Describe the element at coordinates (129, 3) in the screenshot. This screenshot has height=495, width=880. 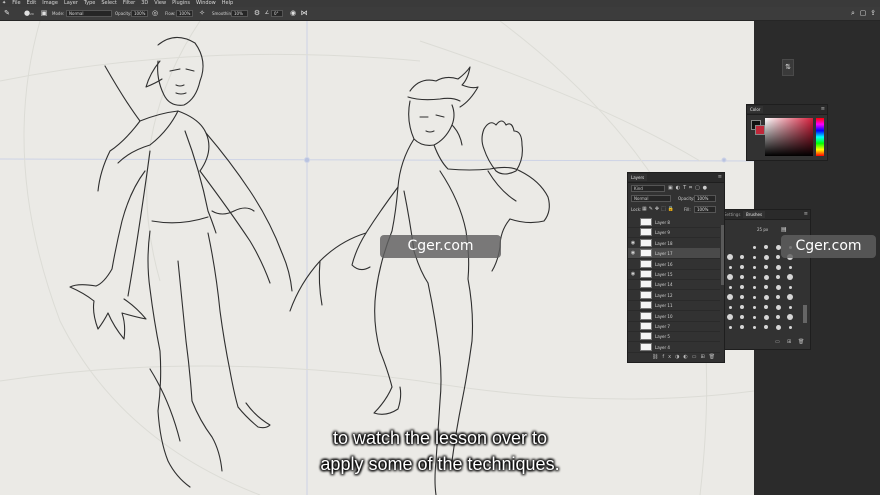
I see `menu-filter: Filter` at that location.